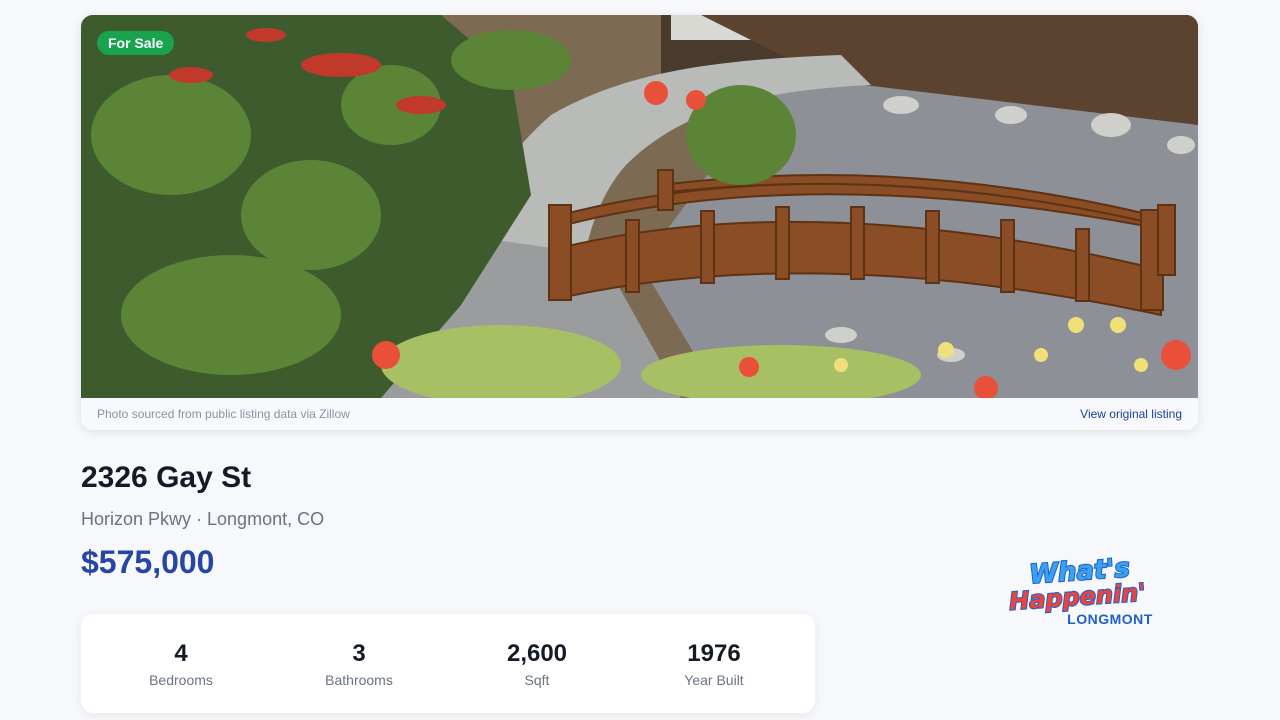 This screenshot has height=720, width=1280. I want to click on stat-value: 1976, so click(714, 653).